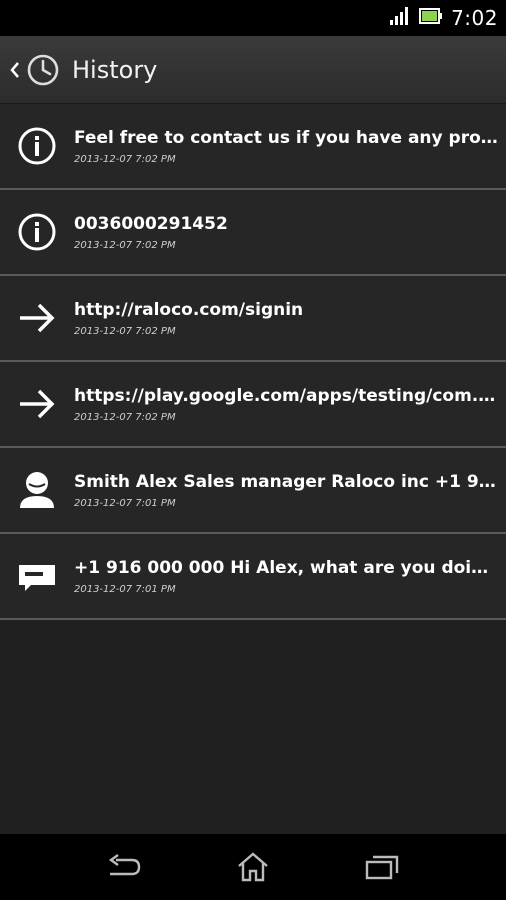 The width and height of the screenshot is (506, 900). What do you see at coordinates (431, 18) in the screenshot?
I see `battery-icon` at bounding box center [431, 18].